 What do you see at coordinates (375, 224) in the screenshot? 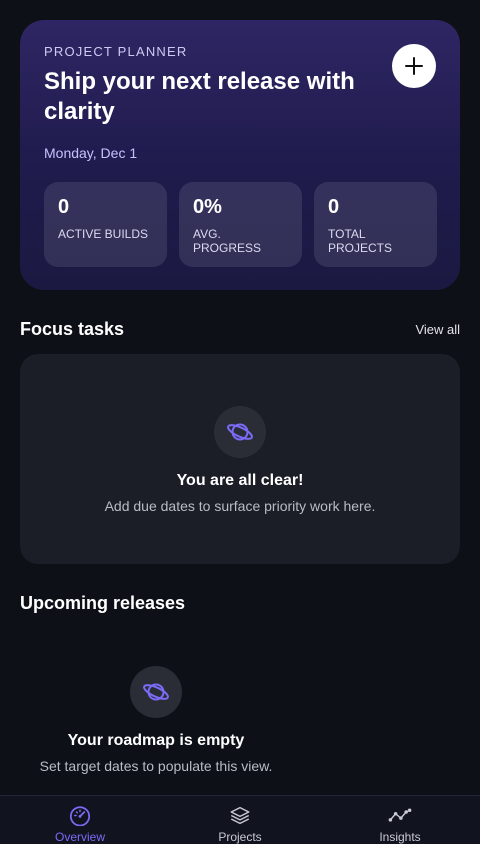
I see `stat-total-projects: 0 TOTAL PROJECTS` at bounding box center [375, 224].